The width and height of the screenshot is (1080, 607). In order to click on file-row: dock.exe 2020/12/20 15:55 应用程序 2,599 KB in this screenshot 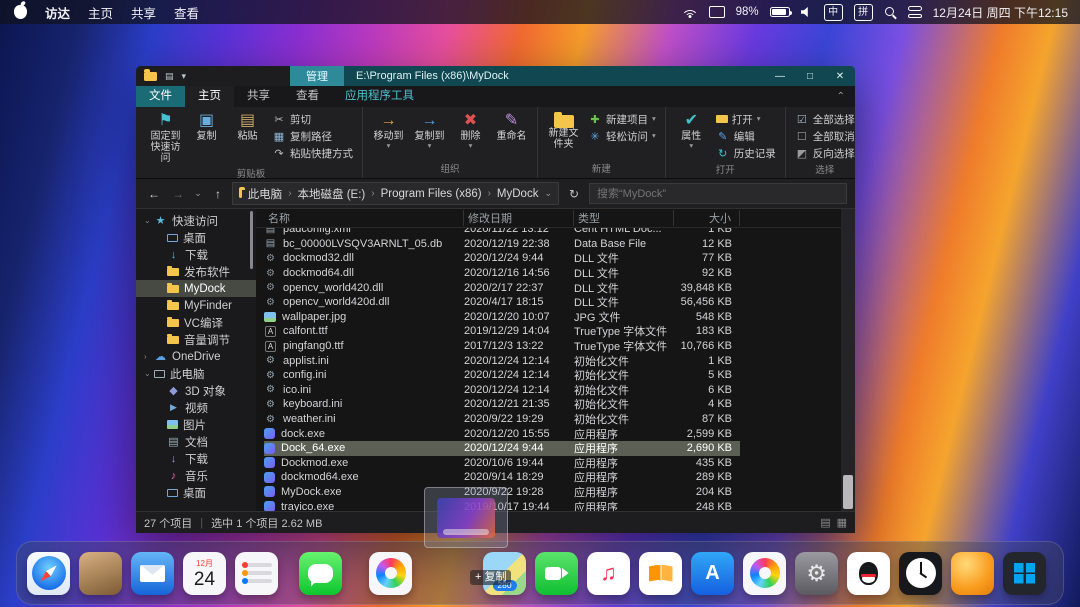, I will do `click(502, 433)`.